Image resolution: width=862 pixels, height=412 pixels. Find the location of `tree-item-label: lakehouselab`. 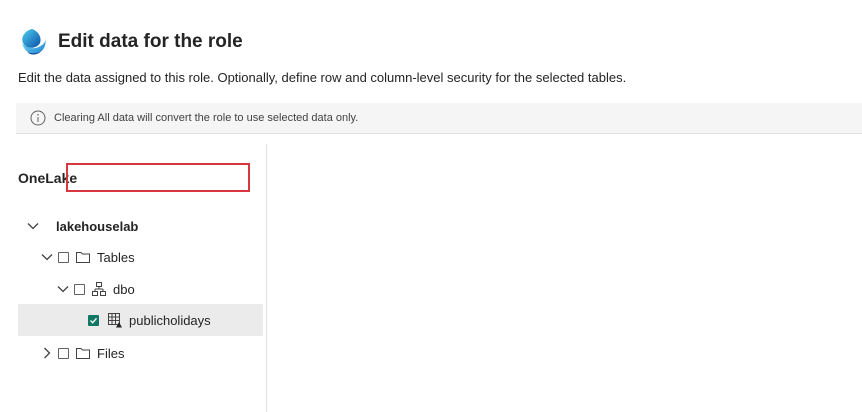

tree-item-label: lakehouselab is located at coordinates (97, 226).